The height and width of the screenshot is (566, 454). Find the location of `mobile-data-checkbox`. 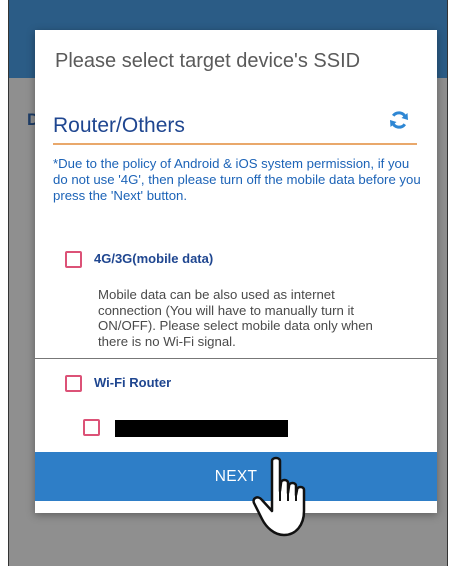

mobile-data-checkbox is located at coordinates (73, 259).